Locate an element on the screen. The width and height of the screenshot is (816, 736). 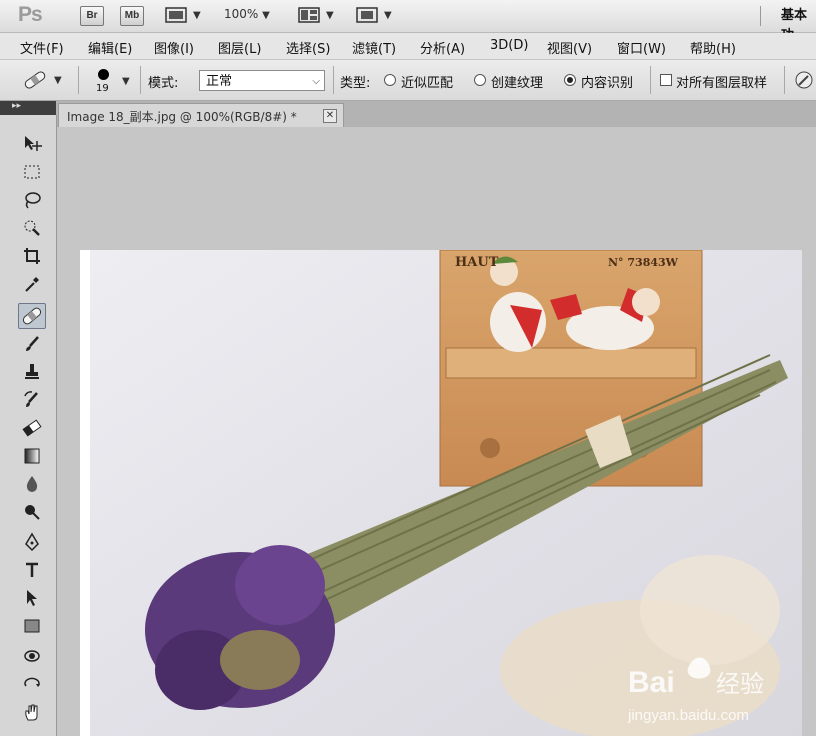
hand-icon is located at coordinates (31, 712).